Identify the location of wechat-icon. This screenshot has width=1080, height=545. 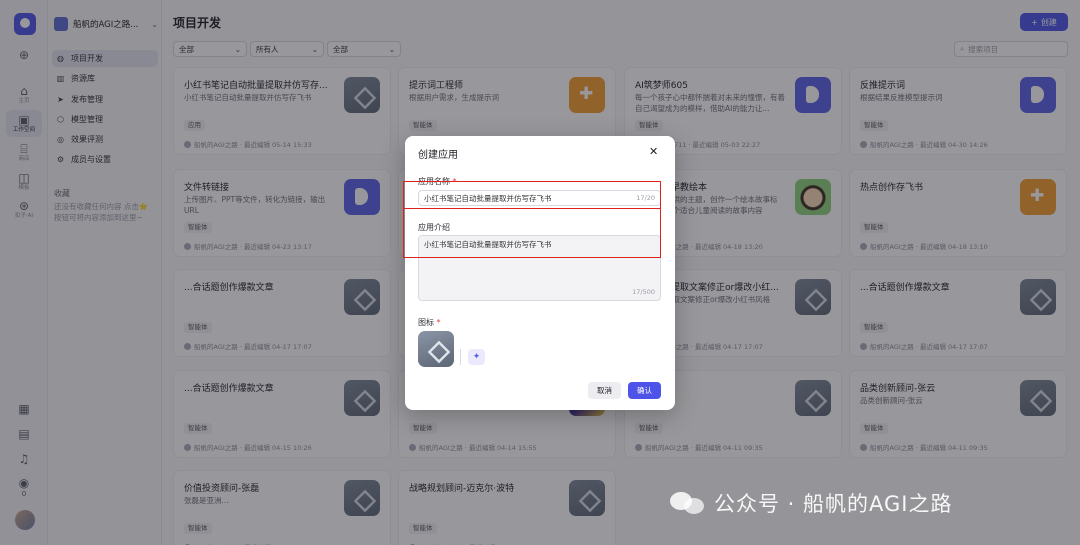
(688, 503).